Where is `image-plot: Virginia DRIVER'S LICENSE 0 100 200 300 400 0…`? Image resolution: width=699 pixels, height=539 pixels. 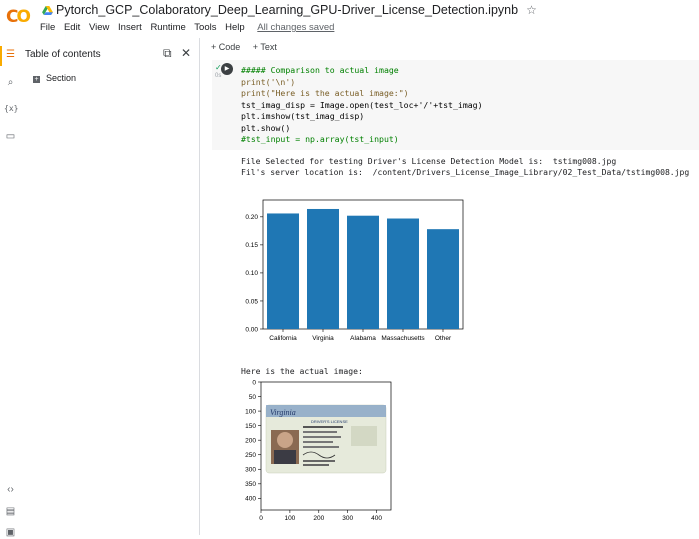 image-plot: Virginia DRIVER'S LICENSE 0 100 200 300 400 0… is located at coordinates (318, 450).